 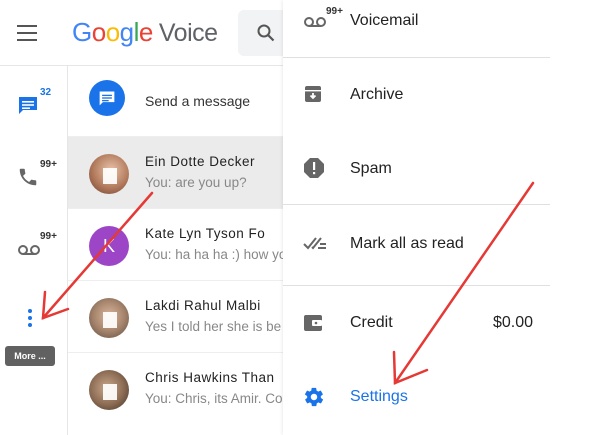 I want to click on phone-icon, so click(x=28, y=177).